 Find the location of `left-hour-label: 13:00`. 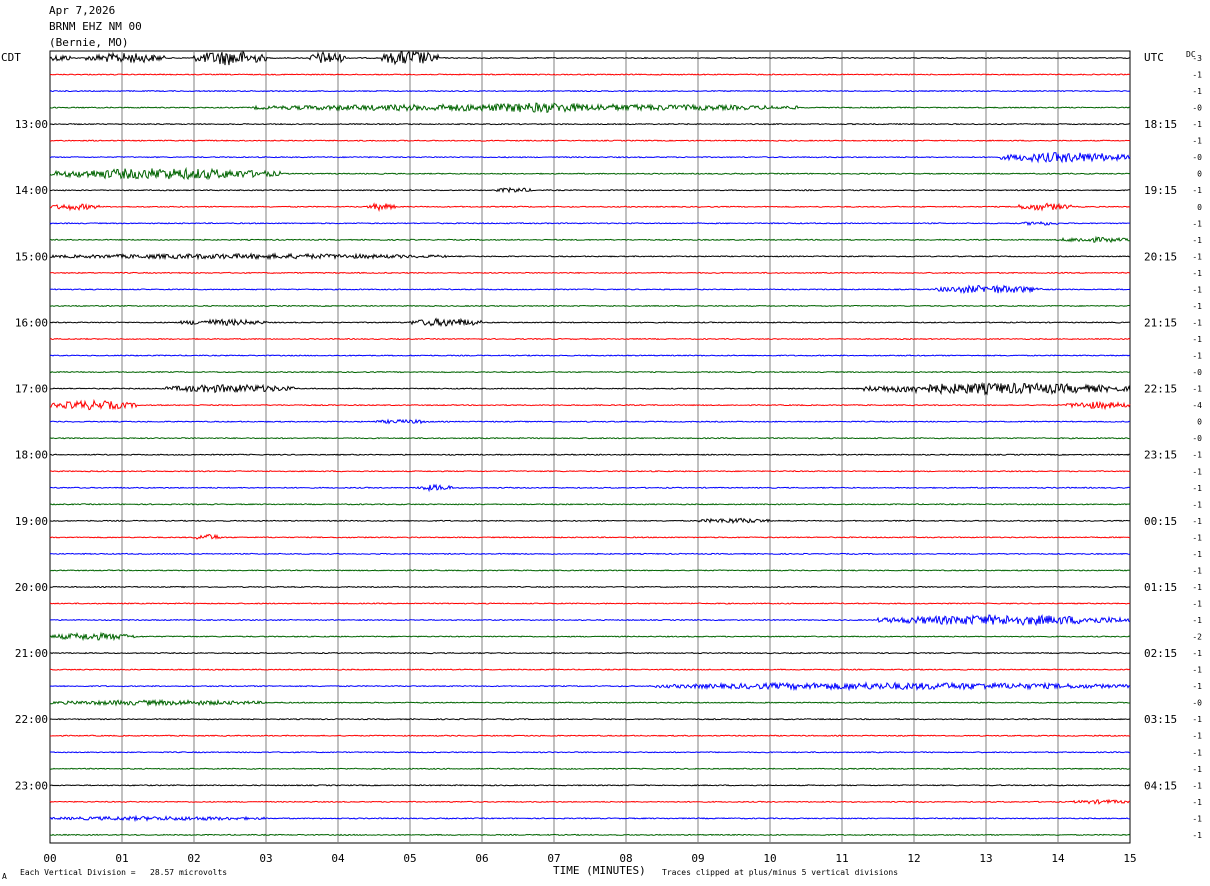

left-hour-label: 13:00 is located at coordinates (31, 124).